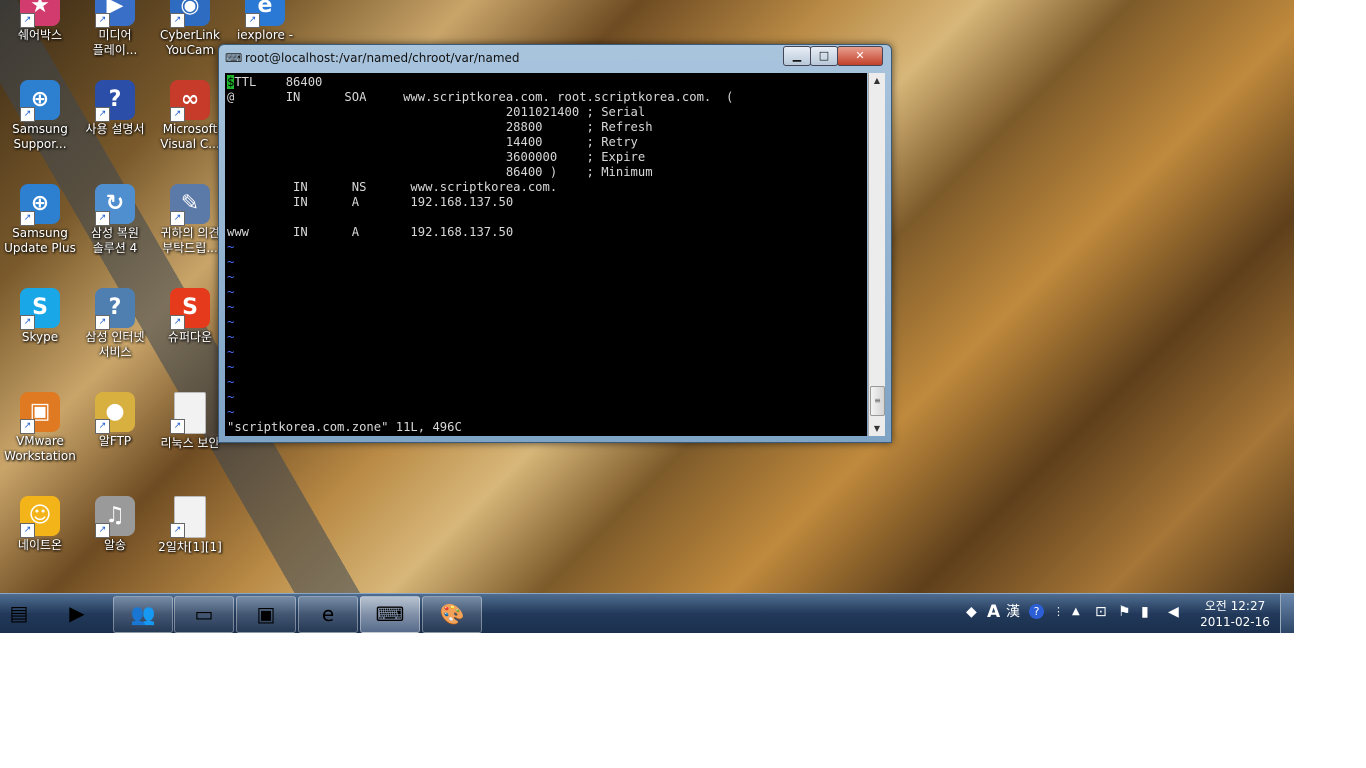 This screenshot has width=1366, height=768. Describe the element at coordinates (876, 254) in the screenshot. I see `terminal-scrollbar: ▲ ≡ ▼` at that location.